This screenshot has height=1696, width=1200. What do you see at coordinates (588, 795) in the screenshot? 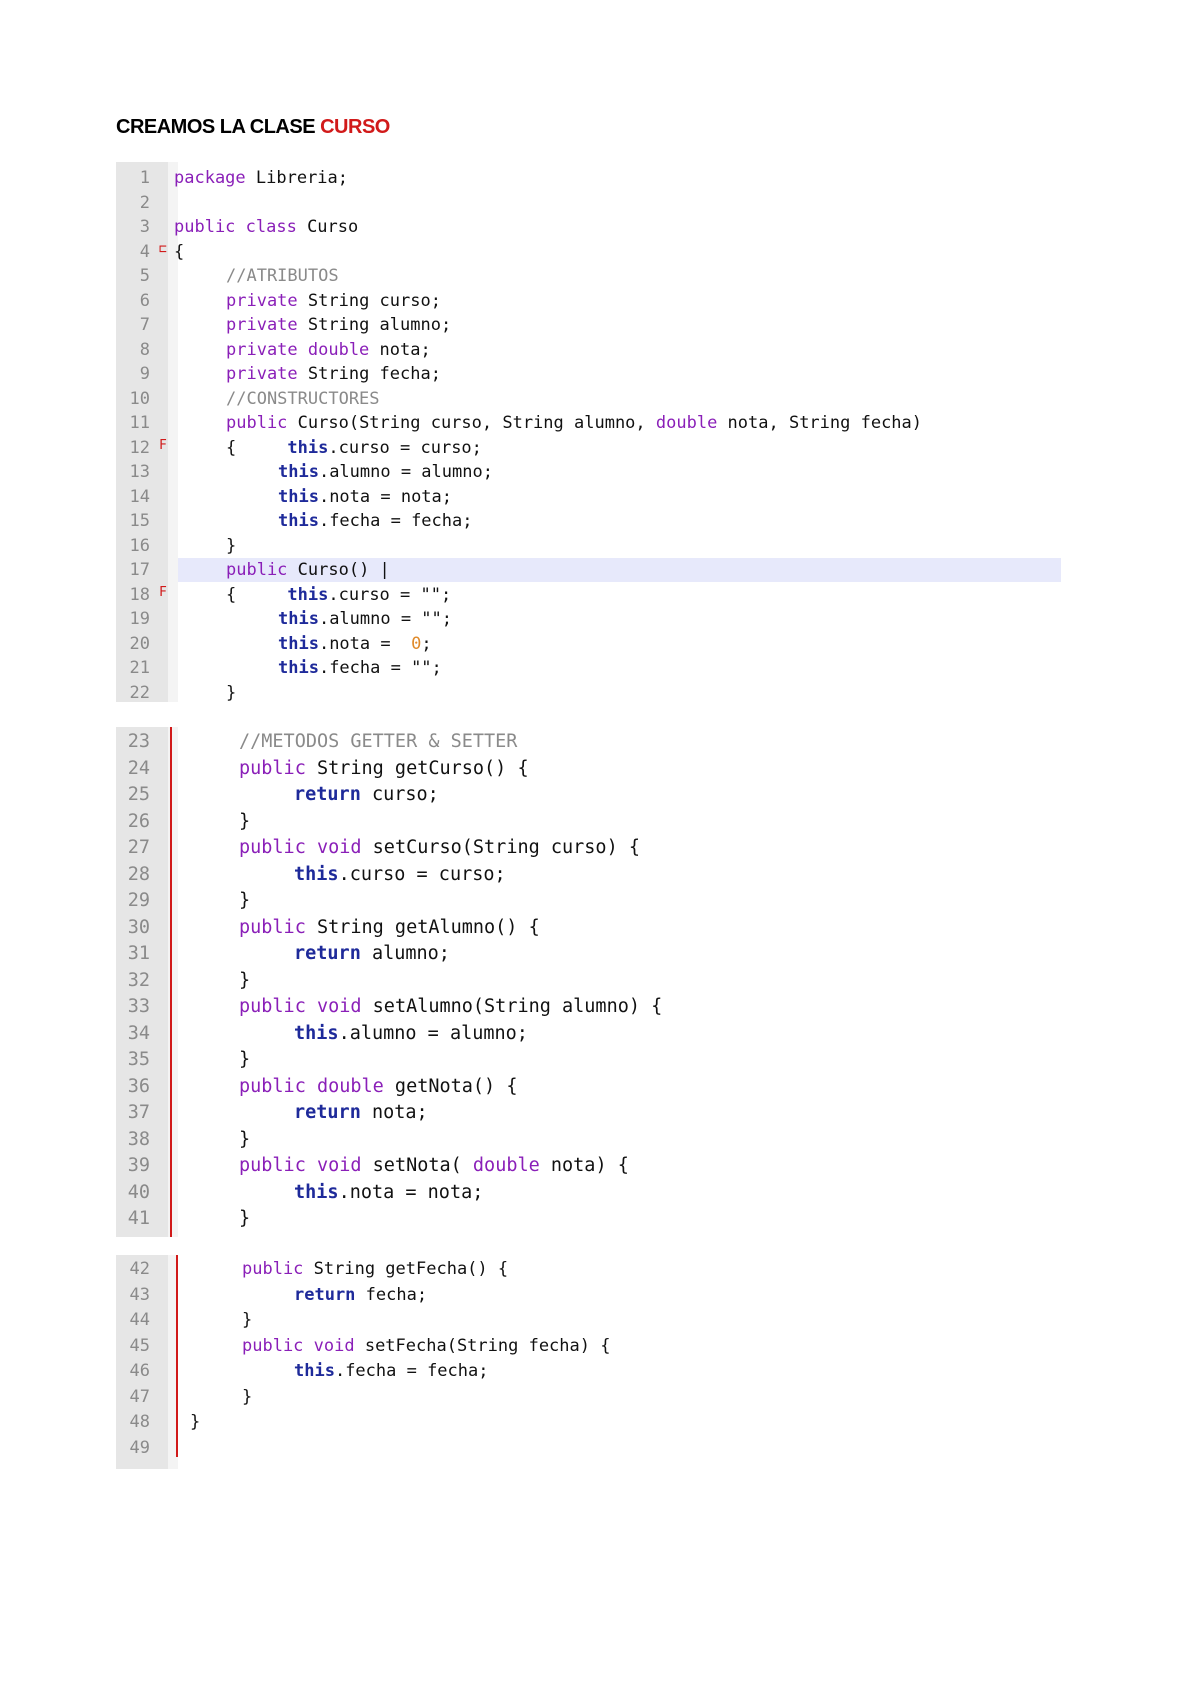
I see `code-line: 25 return curso;` at bounding box center [588, 795].